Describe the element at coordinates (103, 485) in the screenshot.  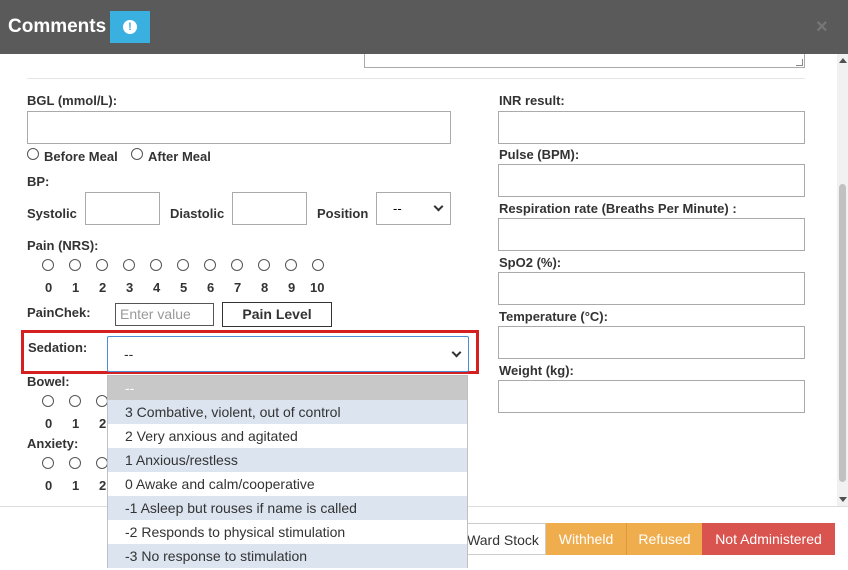
I see `anxiety-value-2: 2` at that location.